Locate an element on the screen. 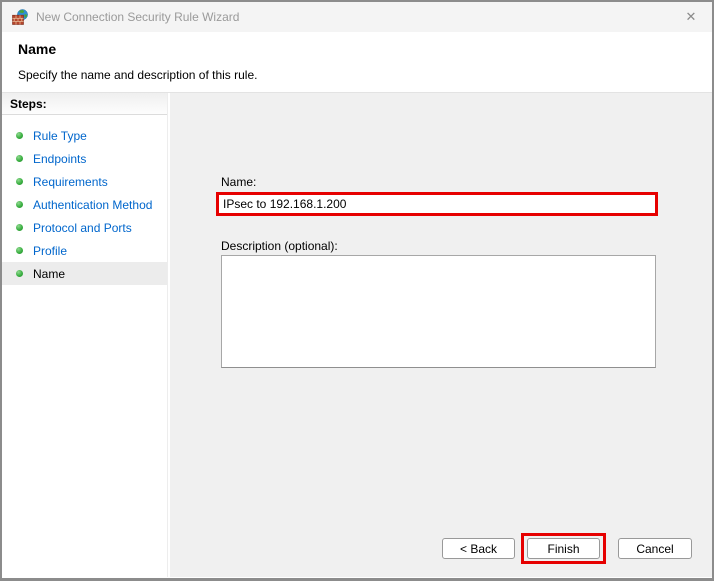 Image resolution: width=714 pixels, height=581 pixels. step-label: Requirements is located at coordinates (70, 181).